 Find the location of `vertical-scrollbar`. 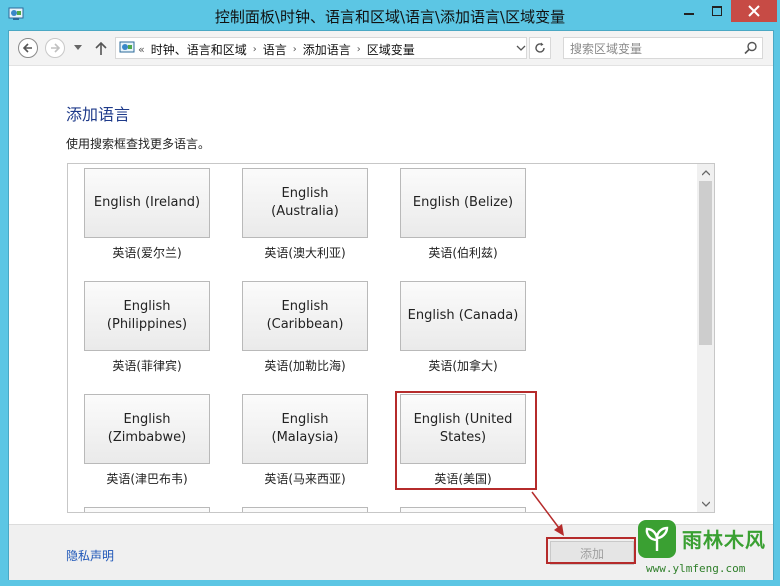

vertical-scrollbar is located at coordinates (705, 338).